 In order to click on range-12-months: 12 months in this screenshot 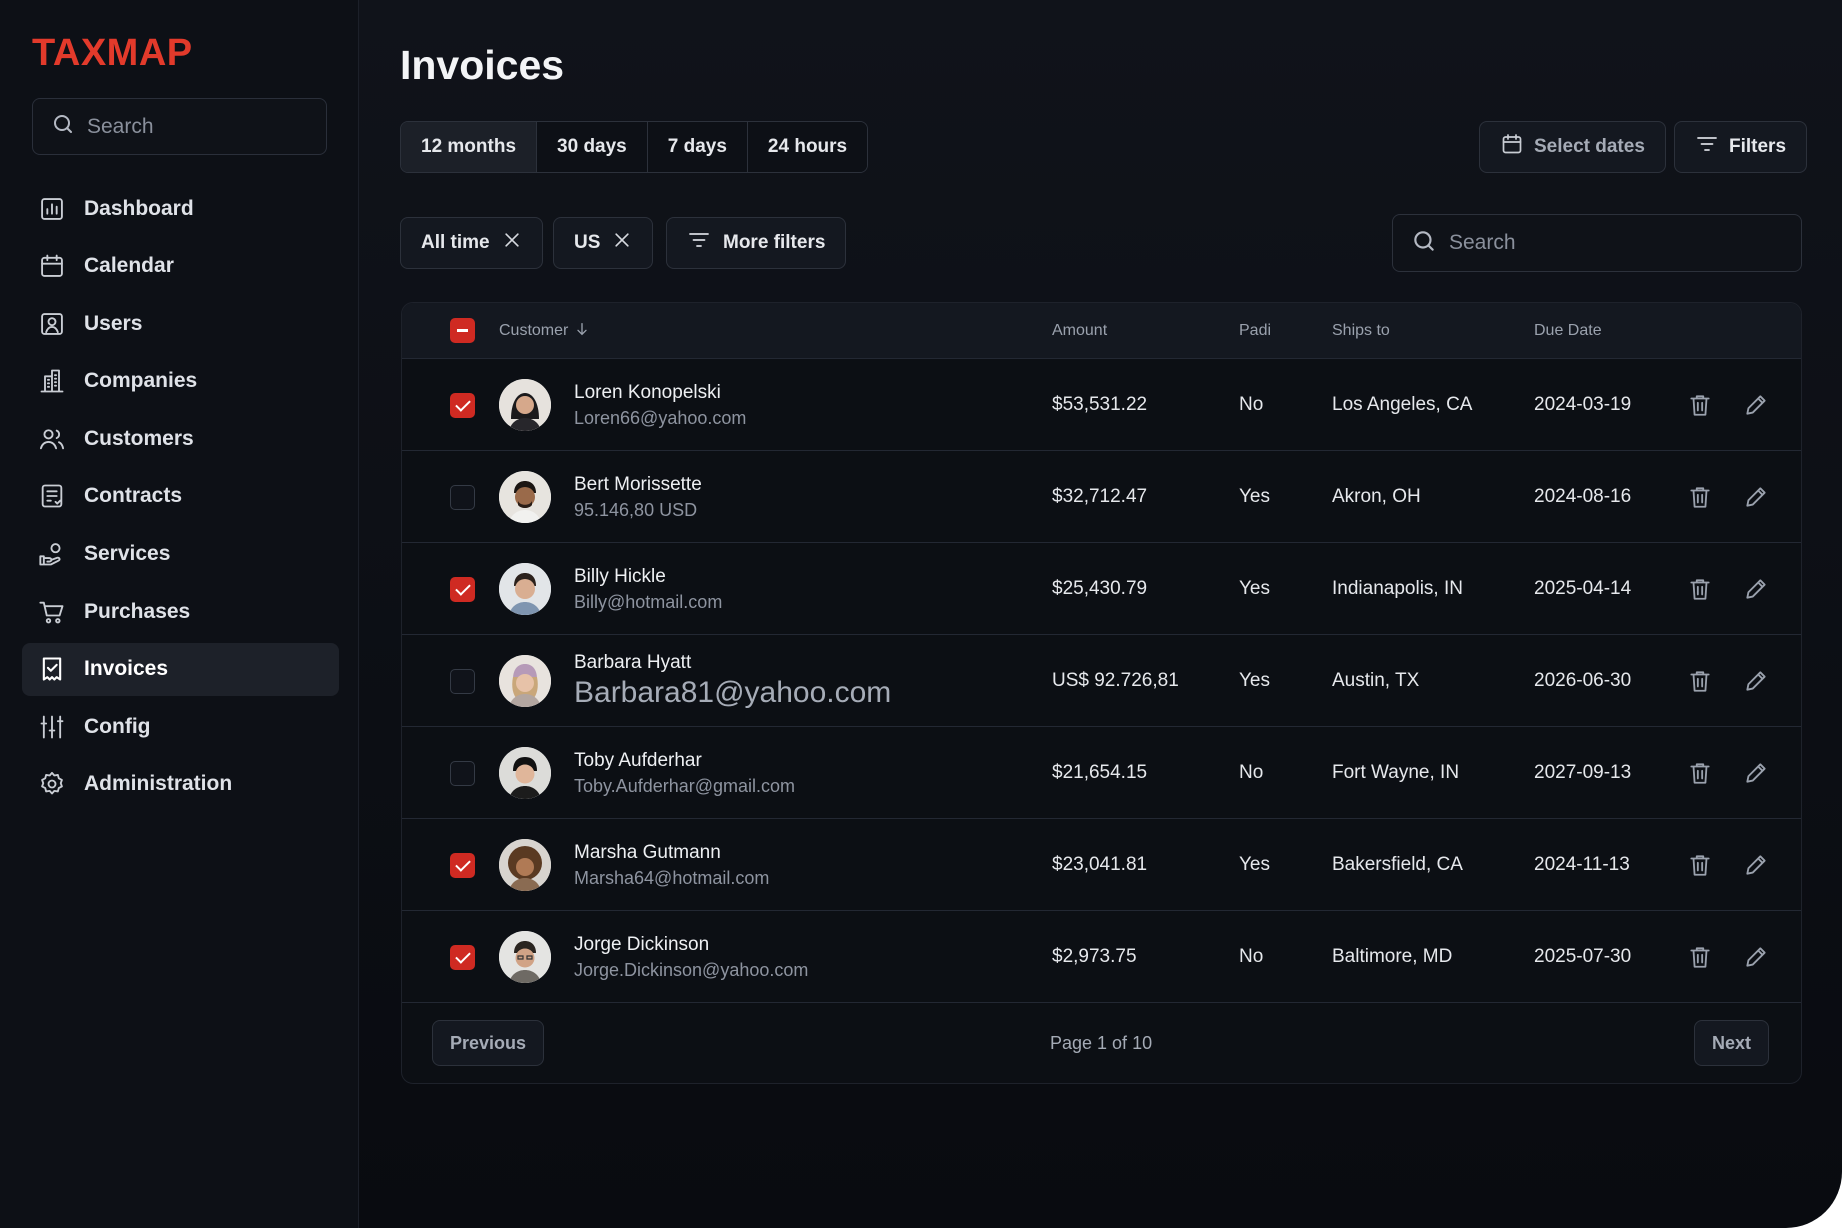, I will do `click(469, 147)`.